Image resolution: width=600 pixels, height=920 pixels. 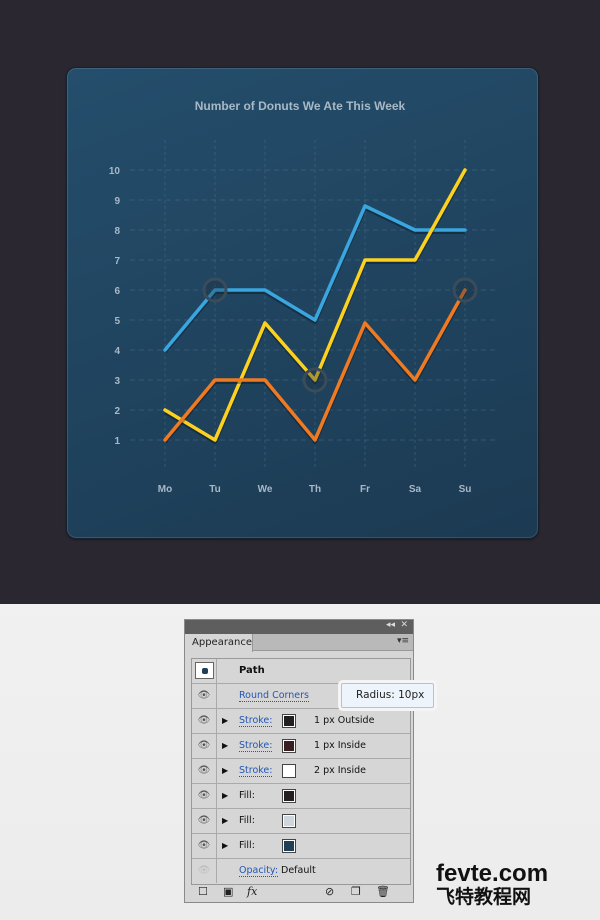 What do you see at coordinates (344, 720) in the screenshot?
I see `attribute-value: 1 px Outside` at bounding box center [344, 720].